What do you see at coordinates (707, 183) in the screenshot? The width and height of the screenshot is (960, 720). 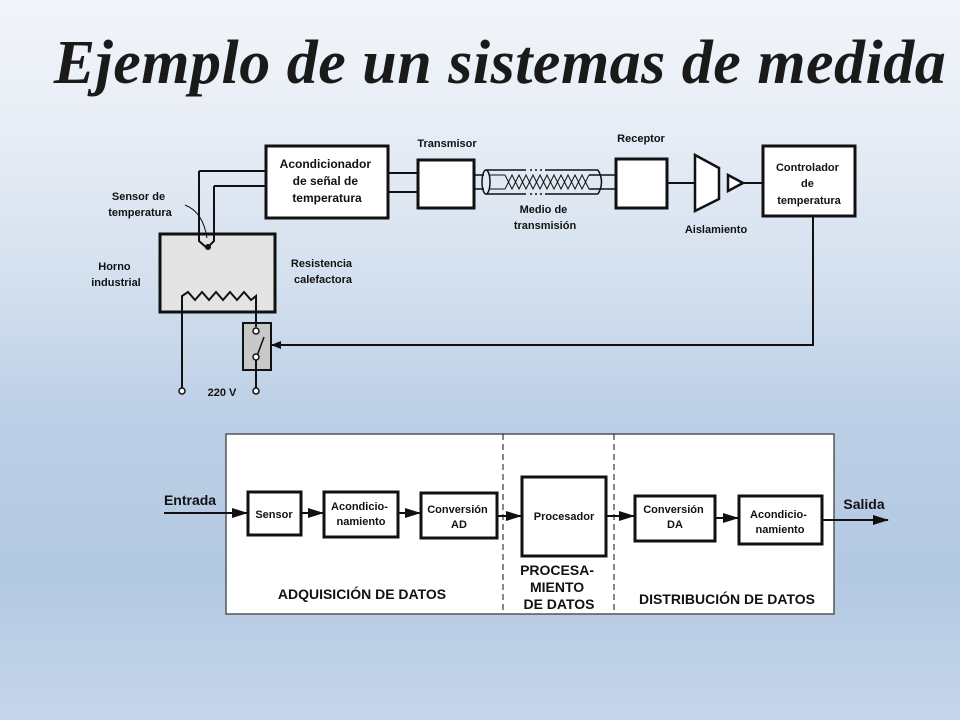 I see `isolation-amplifier-icon` at bounding box center [707, 183].